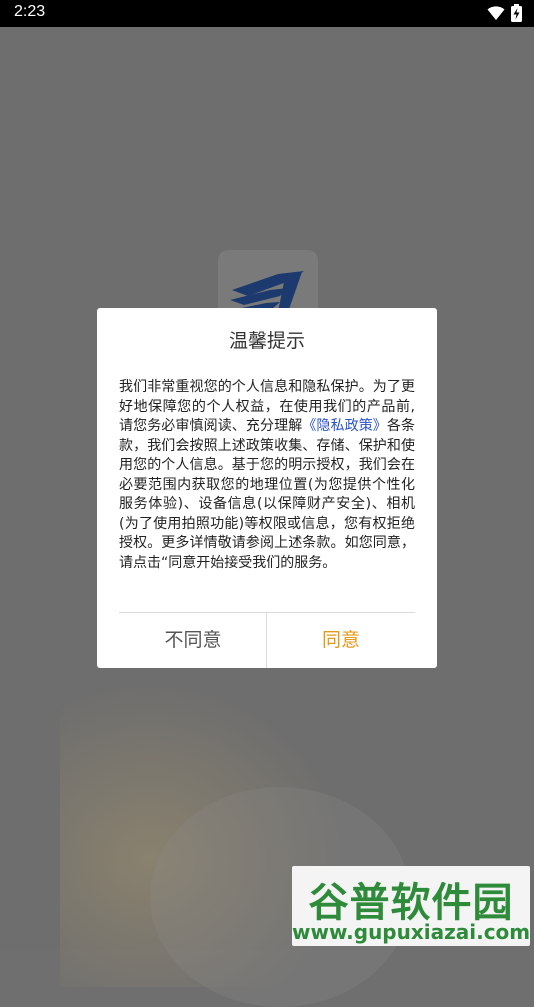 The image size is (534, 1007). I want to click on disagree-button: 不同意, so click(193, 640).